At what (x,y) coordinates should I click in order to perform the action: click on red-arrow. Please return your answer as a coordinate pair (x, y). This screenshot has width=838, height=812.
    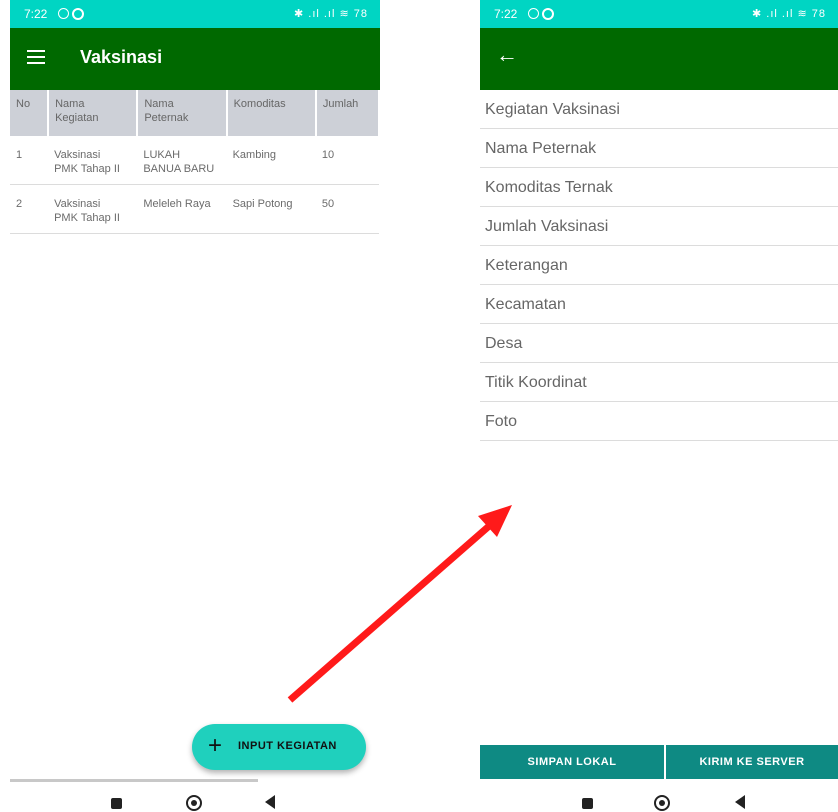
    Looking at the image, I should click on (399, 604).